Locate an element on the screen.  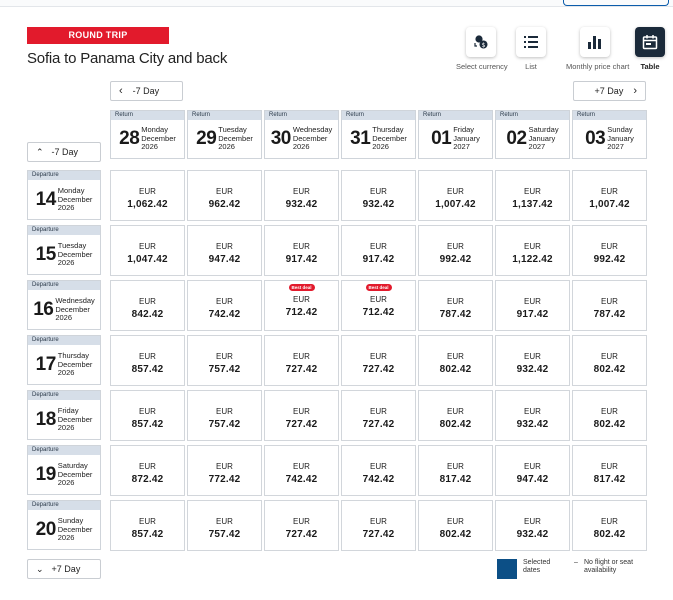
day-number: 14 is located at coordinates (46, 199).